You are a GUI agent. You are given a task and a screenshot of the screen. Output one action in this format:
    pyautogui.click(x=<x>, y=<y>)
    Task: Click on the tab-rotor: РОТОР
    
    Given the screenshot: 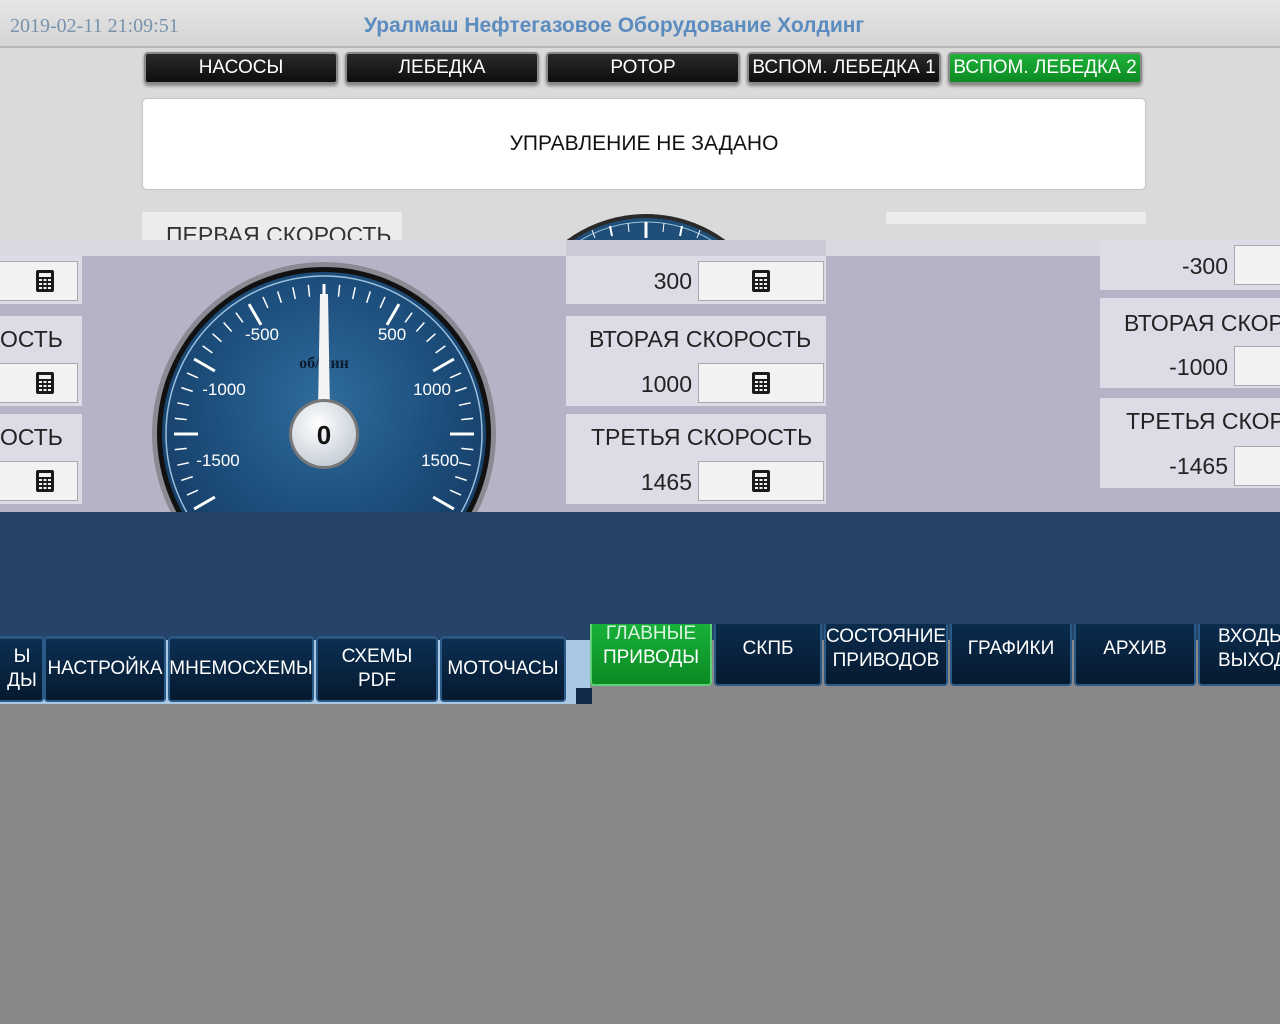 What is the action you would take?
    pyautogui.click(x=643, y=68)
    